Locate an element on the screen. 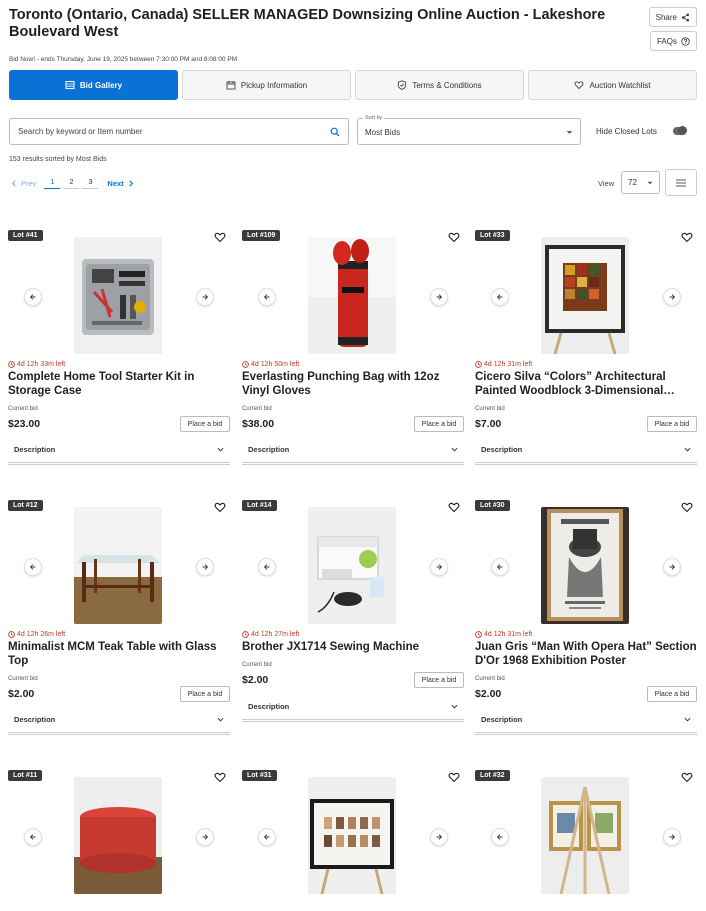  share-button: Share is located at coordinates (672, 17).